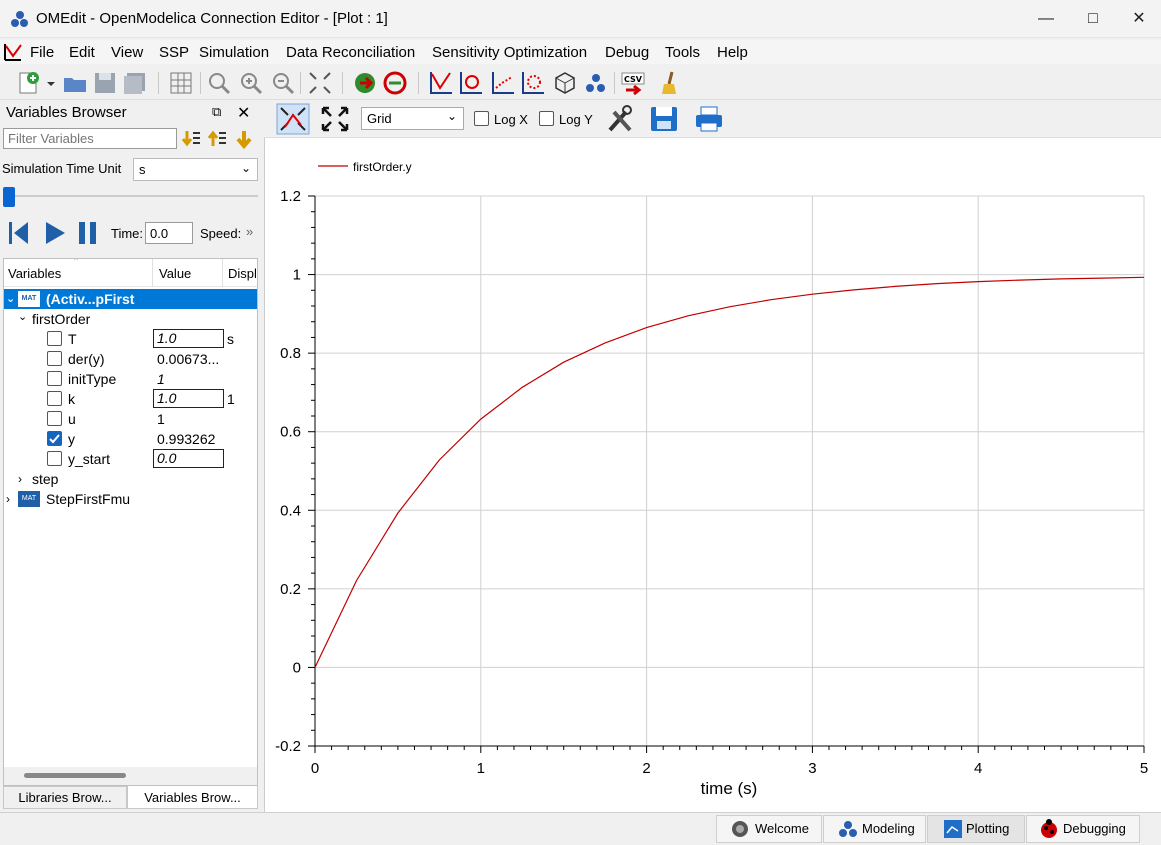 Image resolution: width=1161 pixels, height=845 pixels. I want to click on save-all-icon, so click(135, 83).